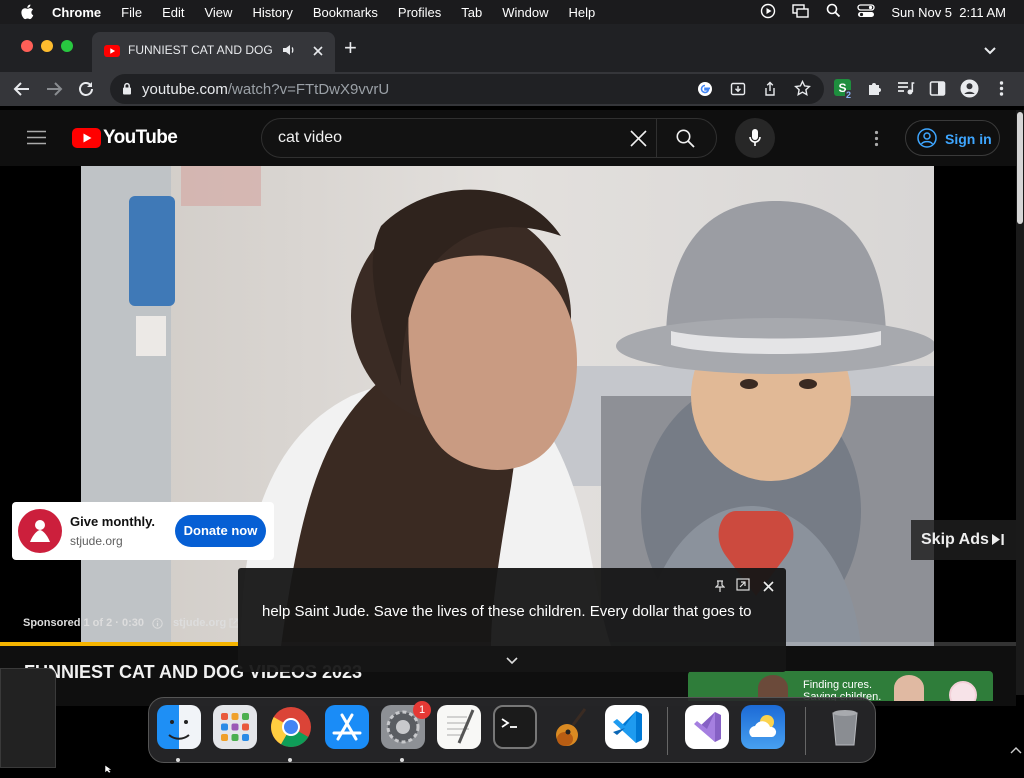  Describe the element at coordinates (76, 12) in the screenshot. I see `menu-app-name: Chrome` at that location.